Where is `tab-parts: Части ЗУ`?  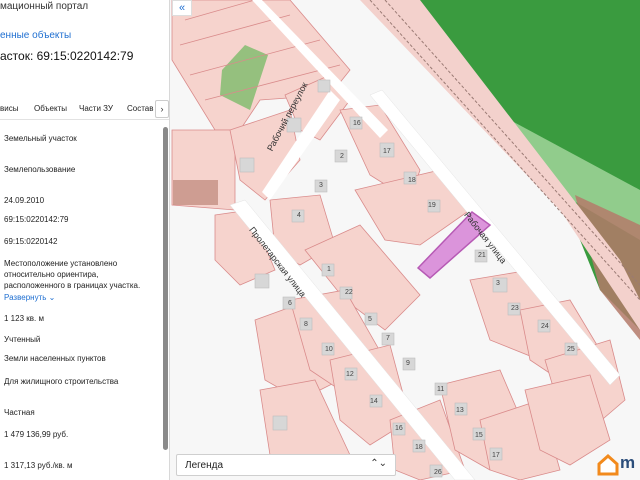
tab-parts: Части ЗУ is located at coordinates (96, 108).